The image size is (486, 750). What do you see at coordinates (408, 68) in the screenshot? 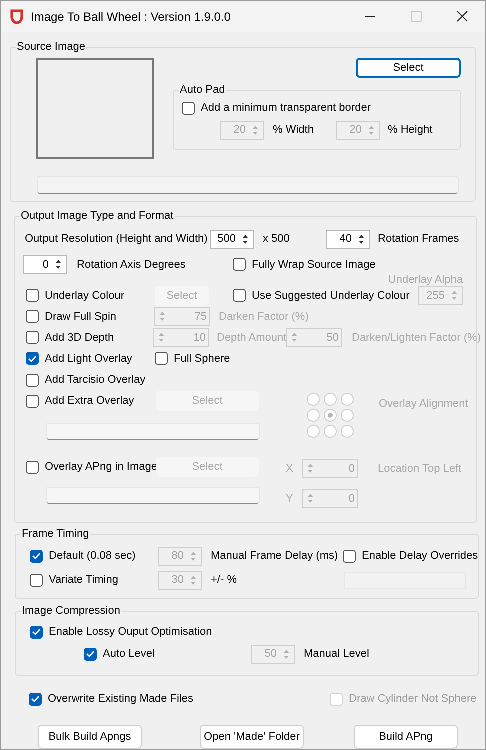
I see `select-button: Select` at bounding box center [408, 68].